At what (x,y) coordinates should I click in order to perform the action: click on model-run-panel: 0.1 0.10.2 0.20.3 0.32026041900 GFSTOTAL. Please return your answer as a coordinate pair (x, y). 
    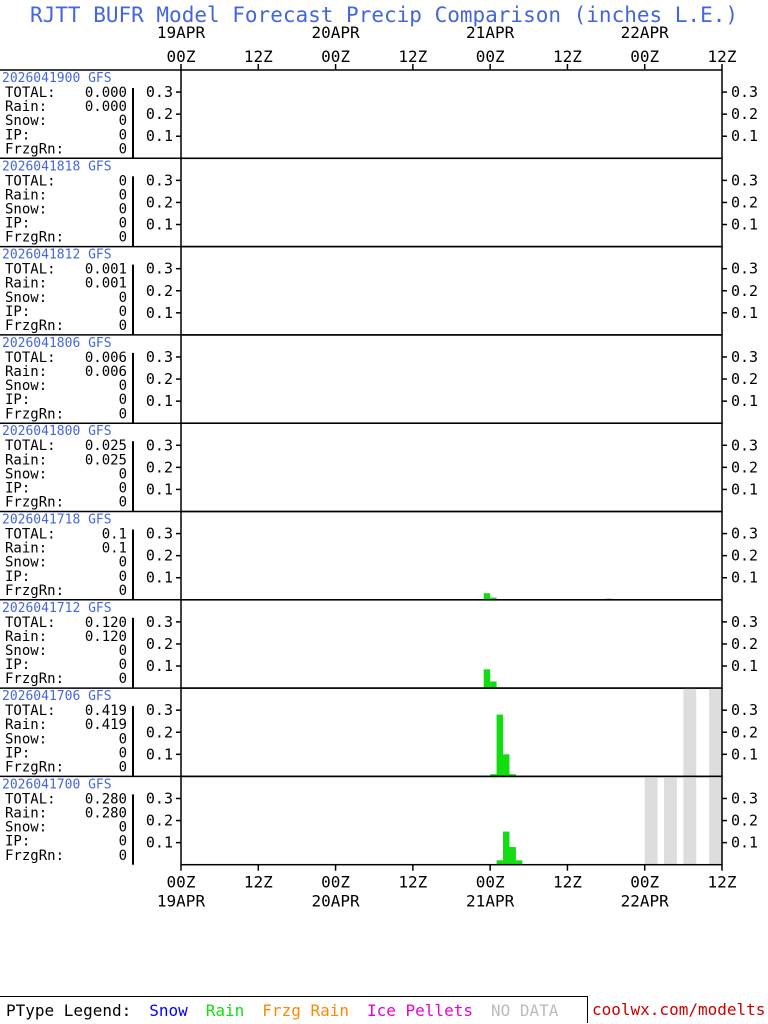
    Looking at the image, I should click on (379, 114).